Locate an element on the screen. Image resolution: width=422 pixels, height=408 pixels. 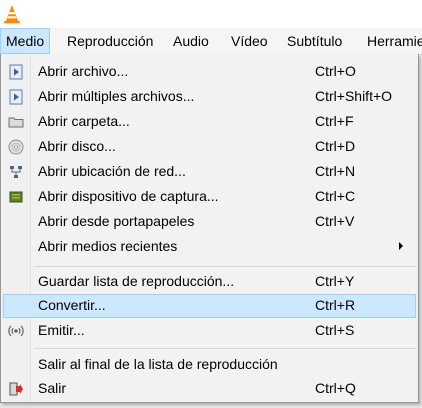
menu-item-abrir-ubicacion-red: Abrir ubicación de red... Ctrl+N is located at coordinates (209, 172).